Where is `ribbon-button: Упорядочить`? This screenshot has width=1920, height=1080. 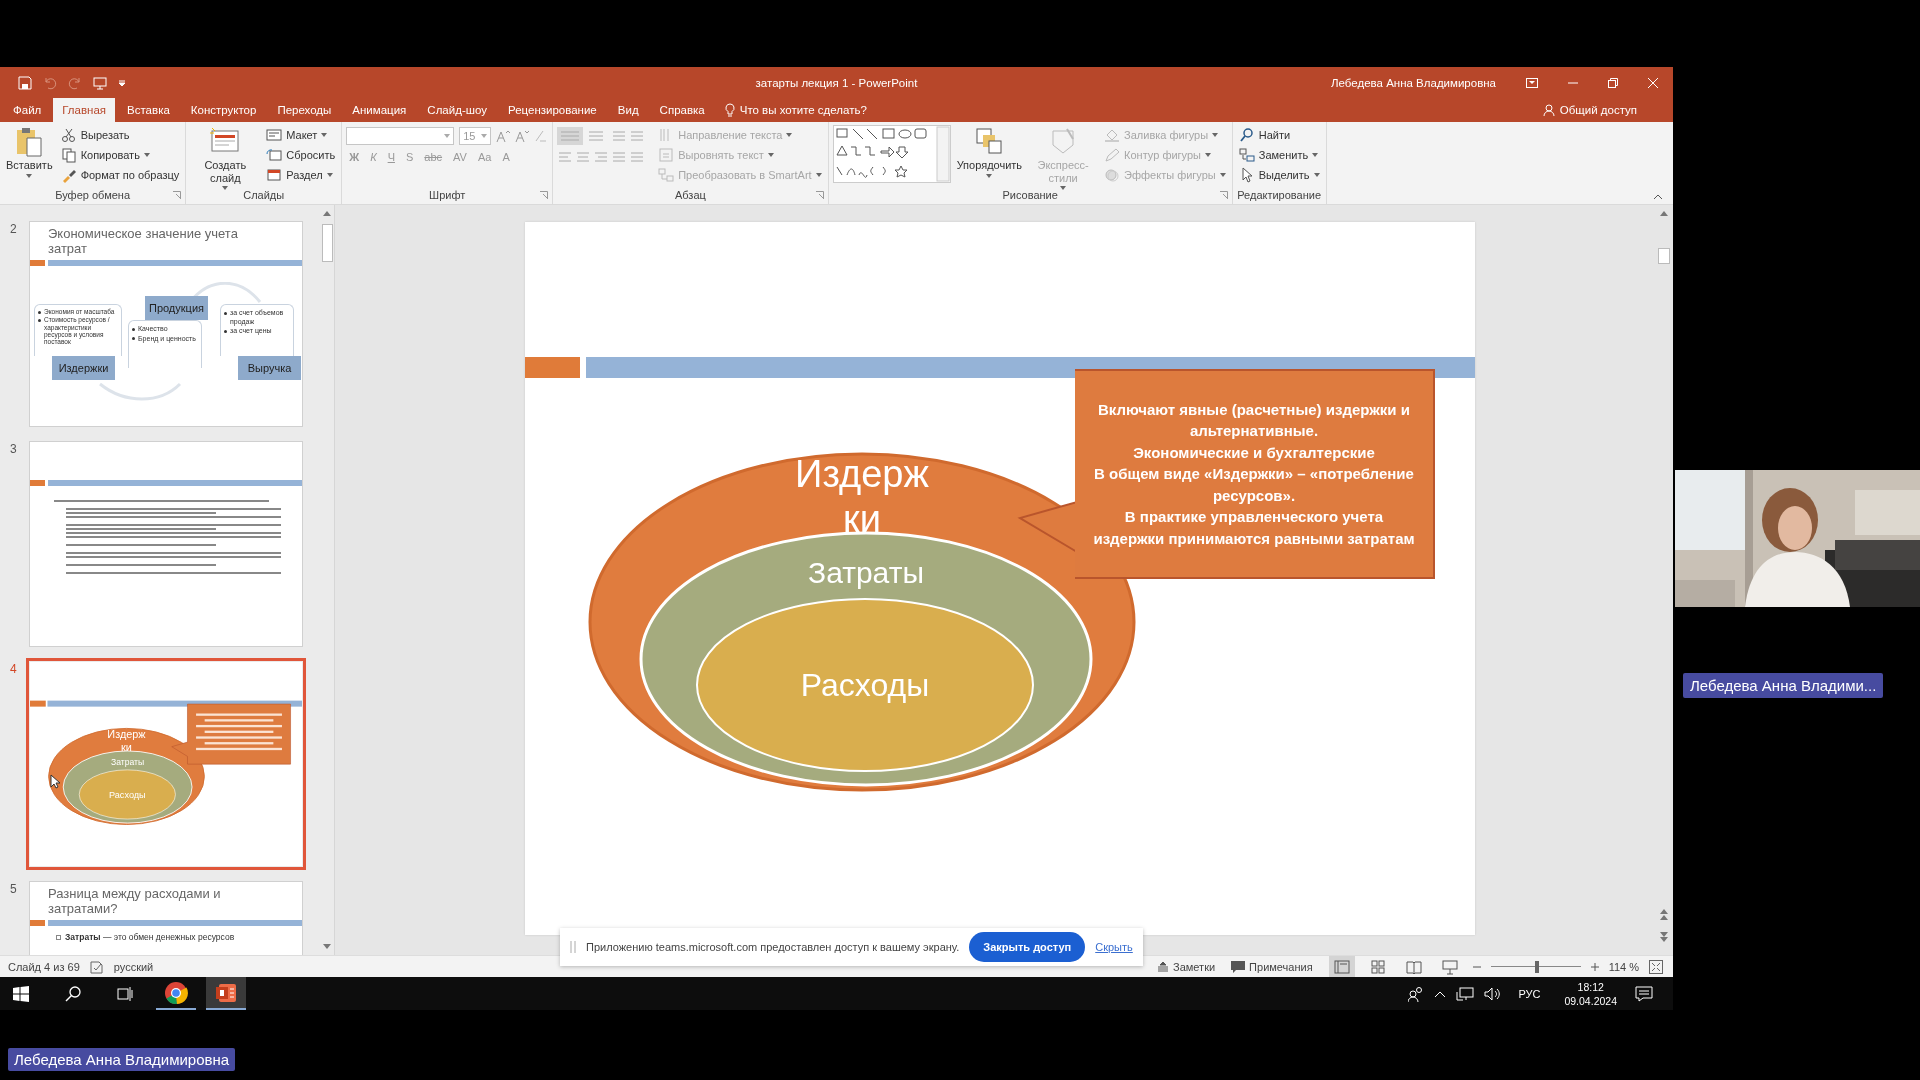 ribbon-button: Упорядочить is located at coordinates (989, 151).